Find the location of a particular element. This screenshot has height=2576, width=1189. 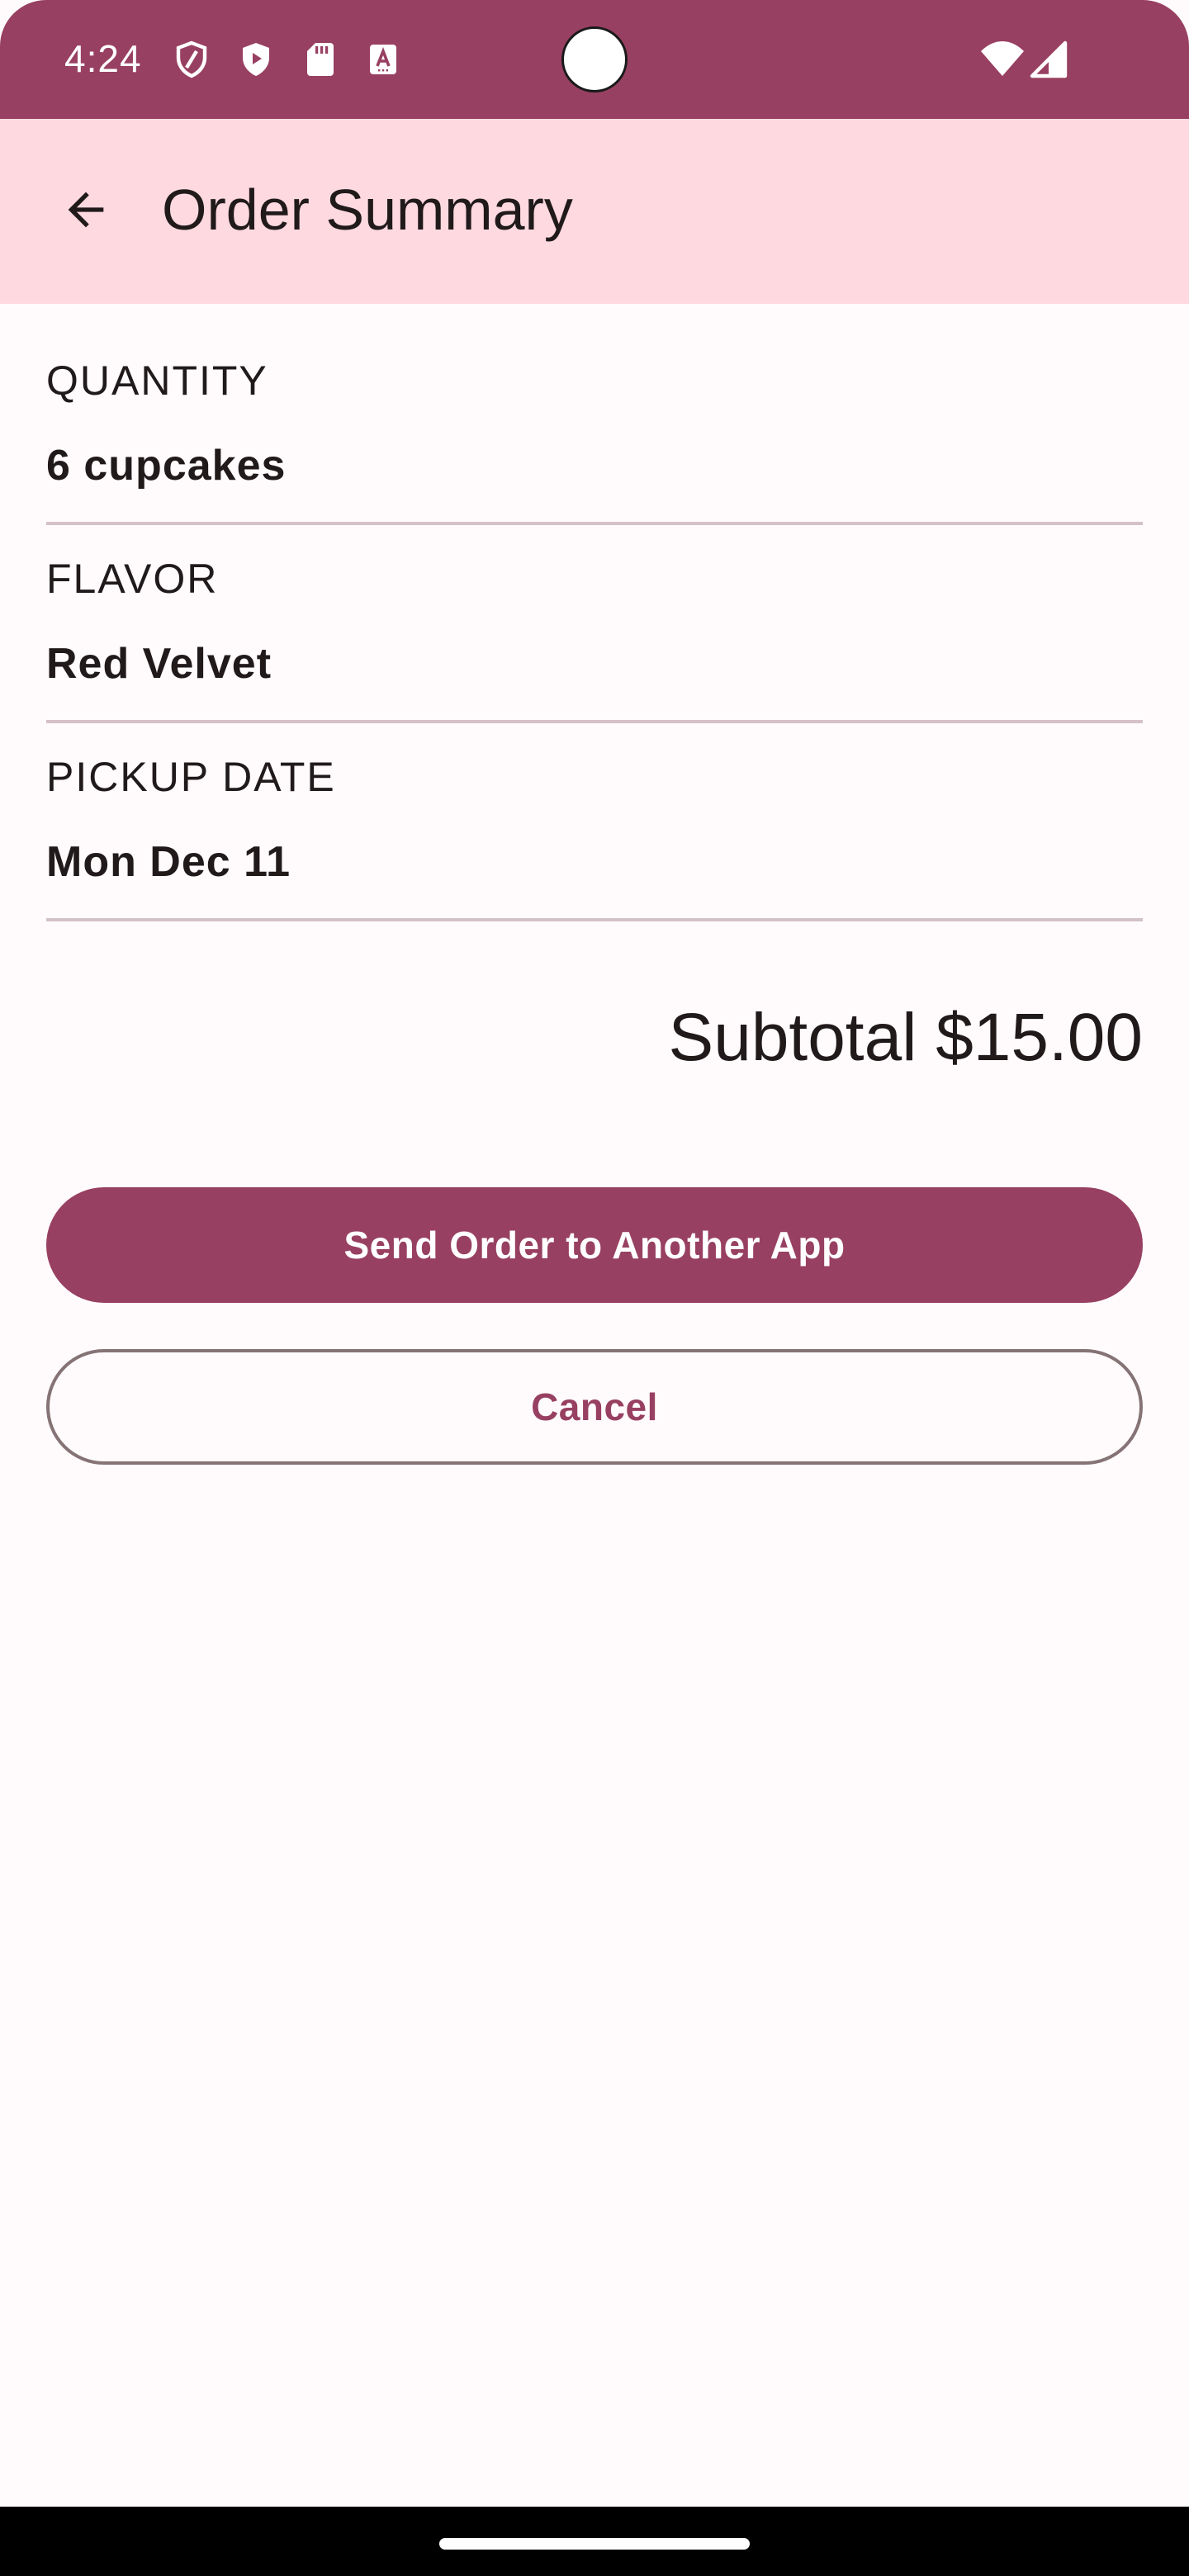

camera-cutout is located at coordinates (594, 59).